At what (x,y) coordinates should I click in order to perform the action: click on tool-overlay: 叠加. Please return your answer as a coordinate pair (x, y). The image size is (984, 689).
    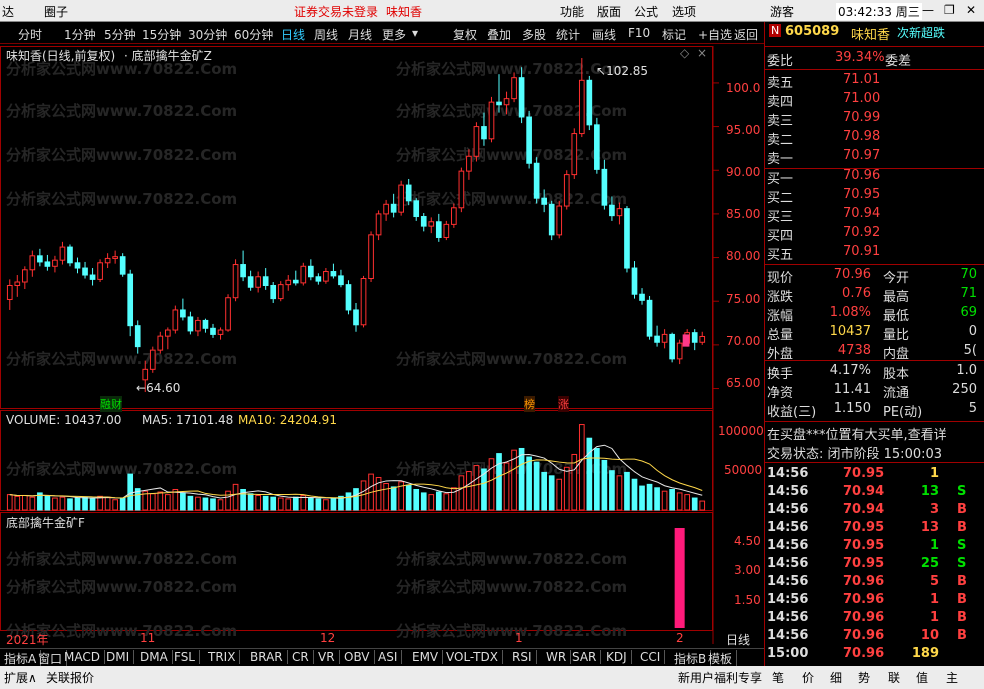
    Looking at the image, I should click on (499, 34).